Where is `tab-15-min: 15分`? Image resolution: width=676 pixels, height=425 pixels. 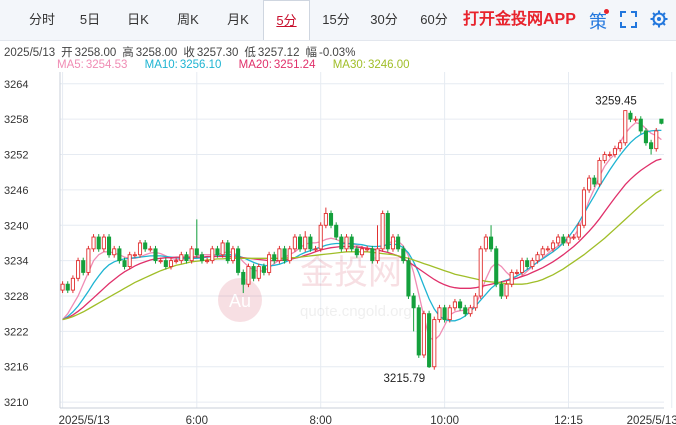
tab-15-min: 15分 is located at coordinates (336, 20).